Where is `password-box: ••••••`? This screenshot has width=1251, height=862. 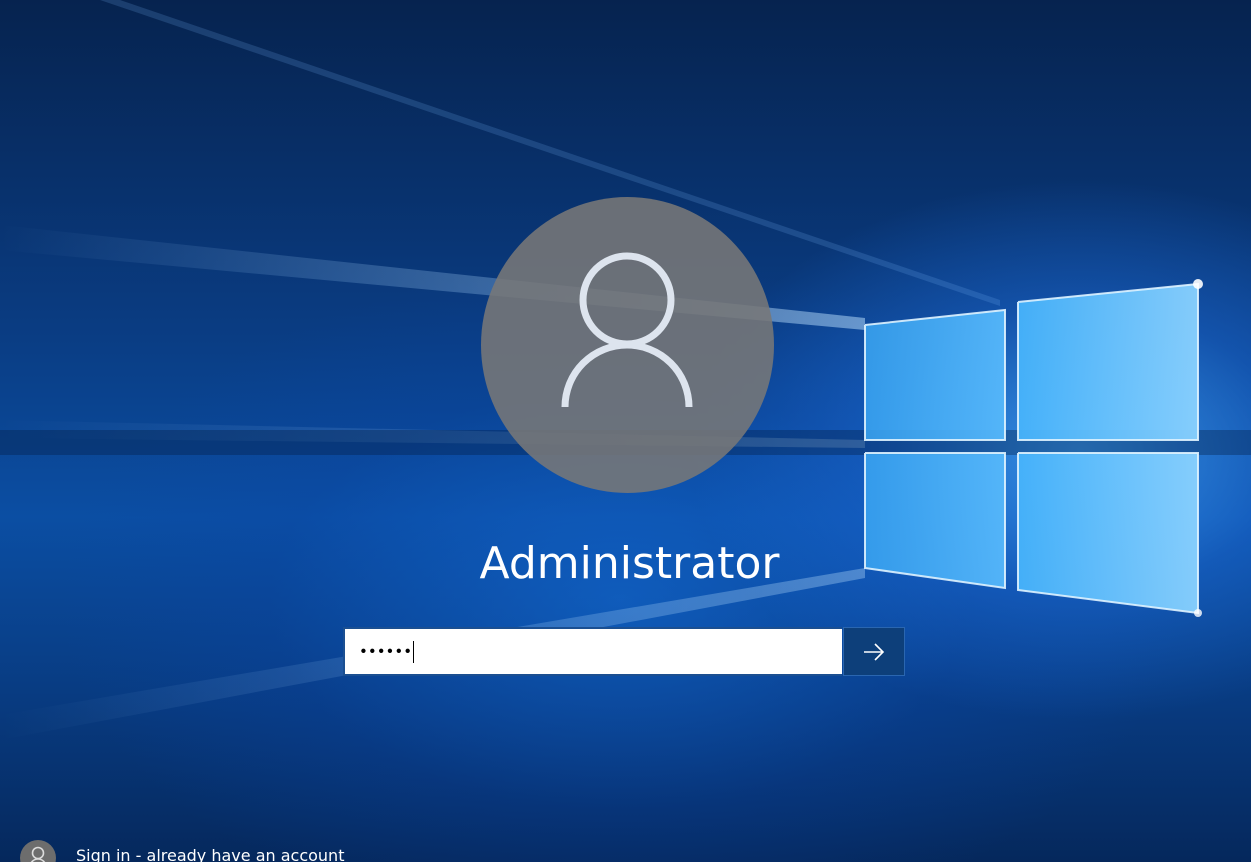 password-box: •••••• is located at coordinates (624, 651).